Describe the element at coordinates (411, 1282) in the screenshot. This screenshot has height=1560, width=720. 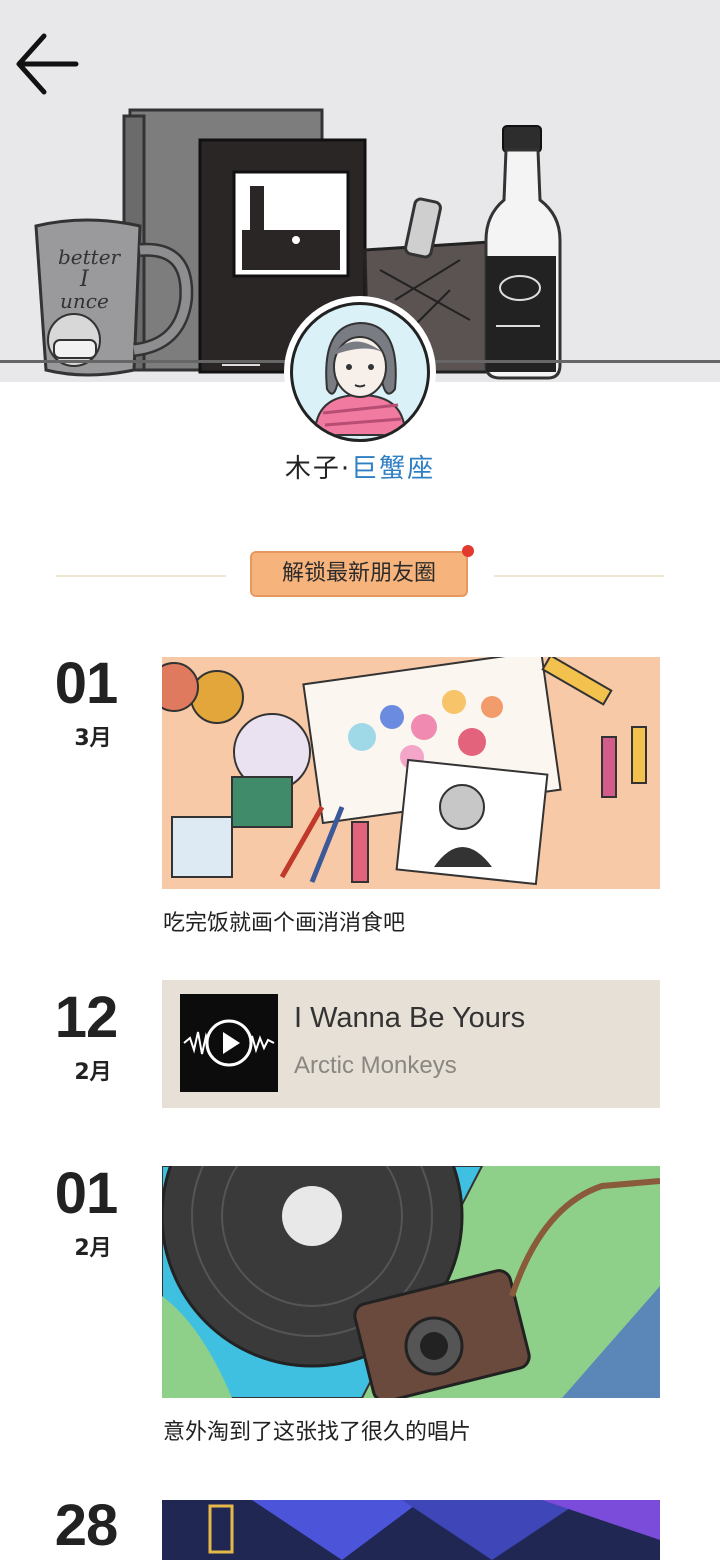
I see `post-image-record` at that location.